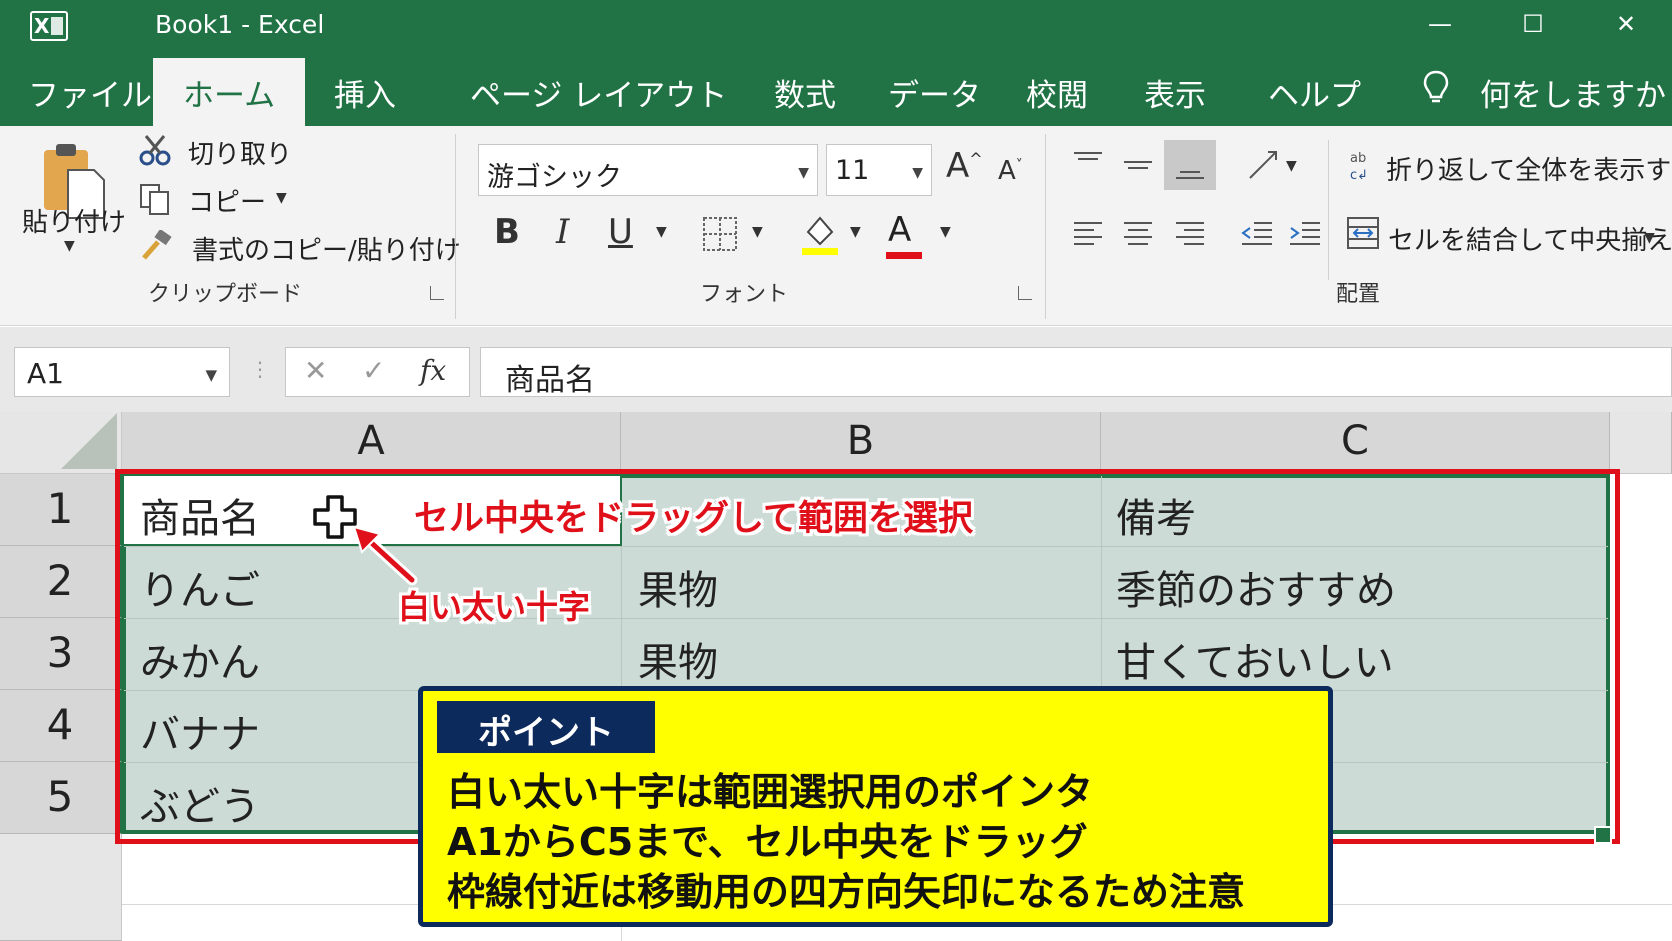 The width and height of the screenshot is (1672, 941). What do you see at coordinates (1190, 165) in the screenshot?
I see `align-bottom-button` at bounding box center [1190, 165].